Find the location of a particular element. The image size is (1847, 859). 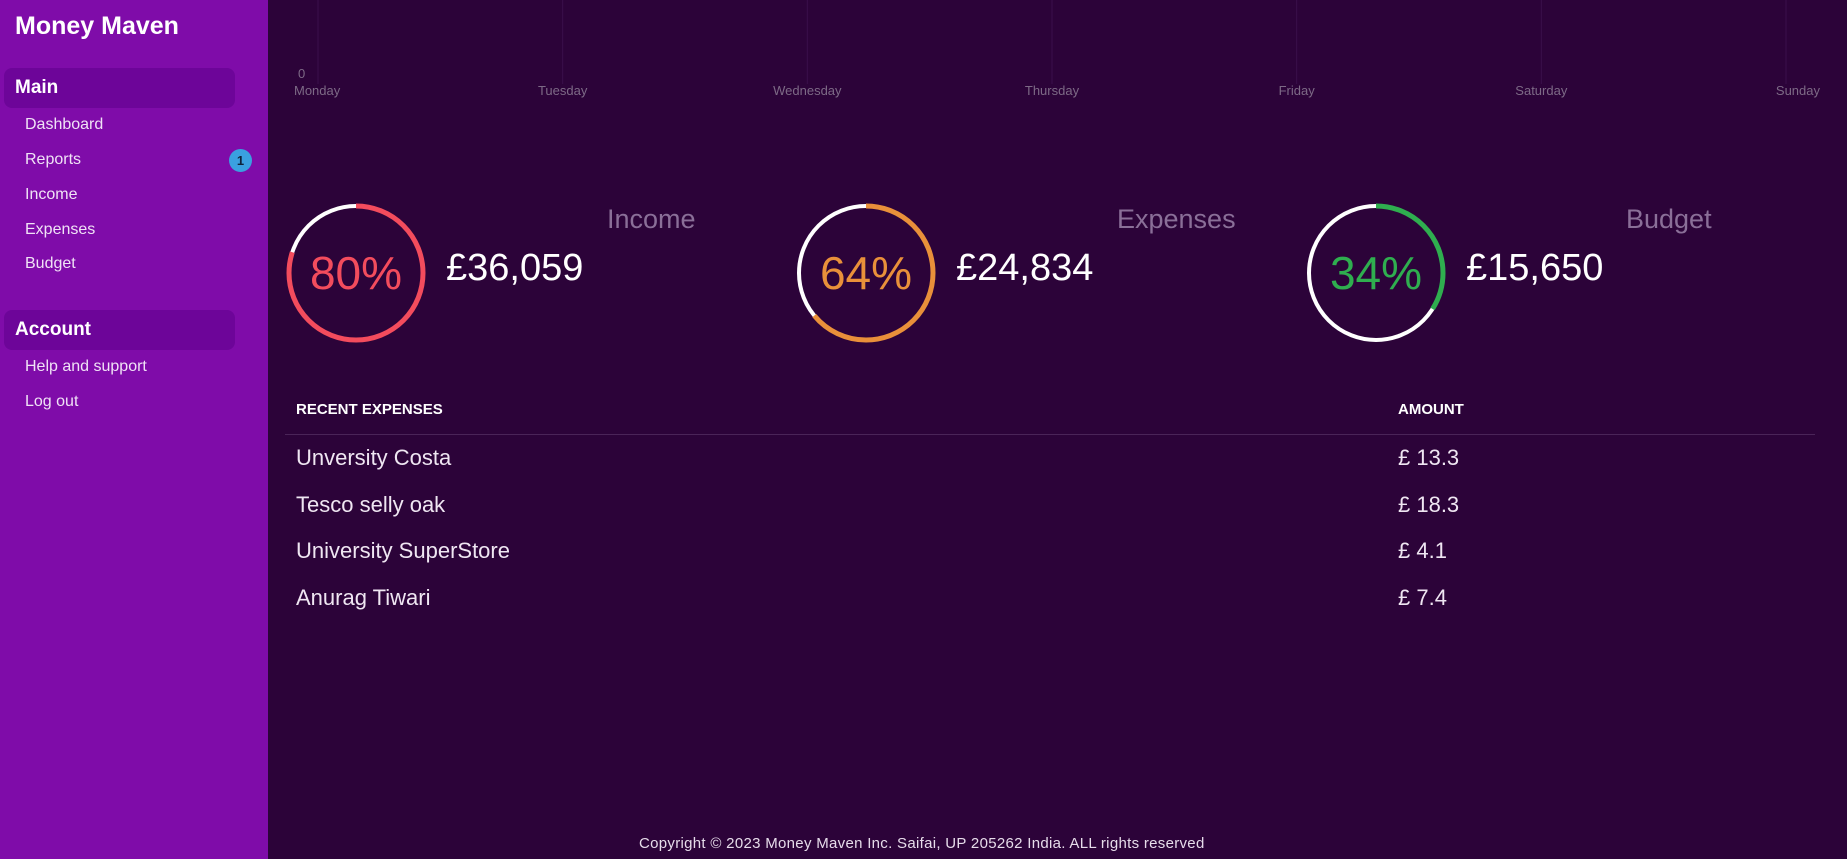

sidebar-section-account: Account is located at coordinates (119, 330).